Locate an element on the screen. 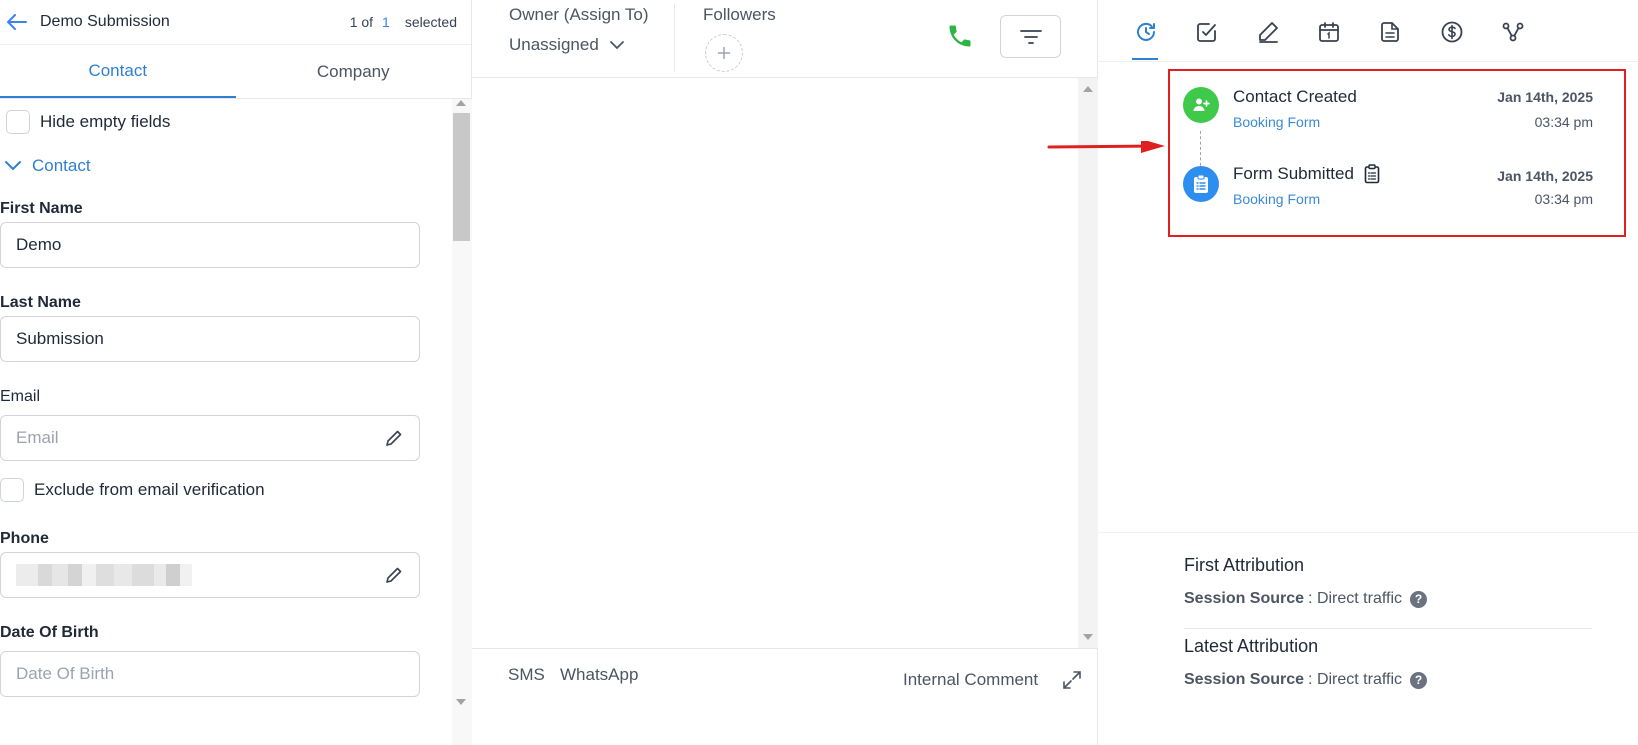 The width and height of the screenshot is (1638, 745). followers-label: Followers is located at coordinates (739, 14).